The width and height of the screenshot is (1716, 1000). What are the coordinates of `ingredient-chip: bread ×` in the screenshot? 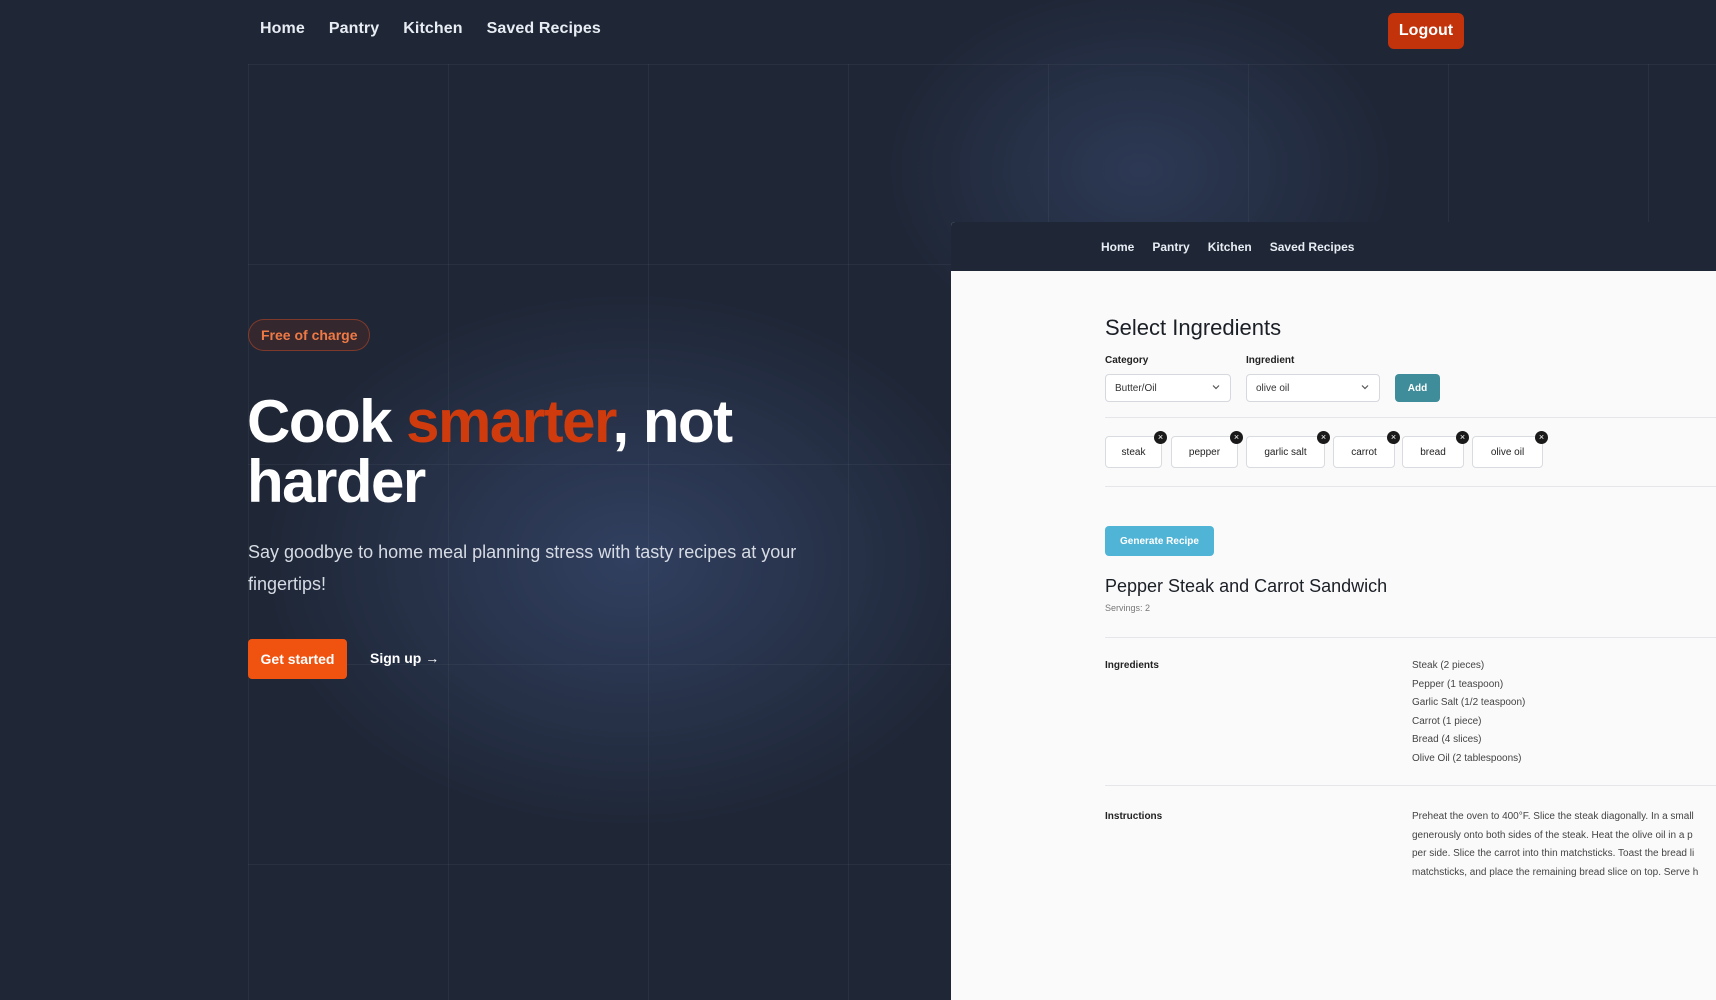 It's located at (1435, 449).